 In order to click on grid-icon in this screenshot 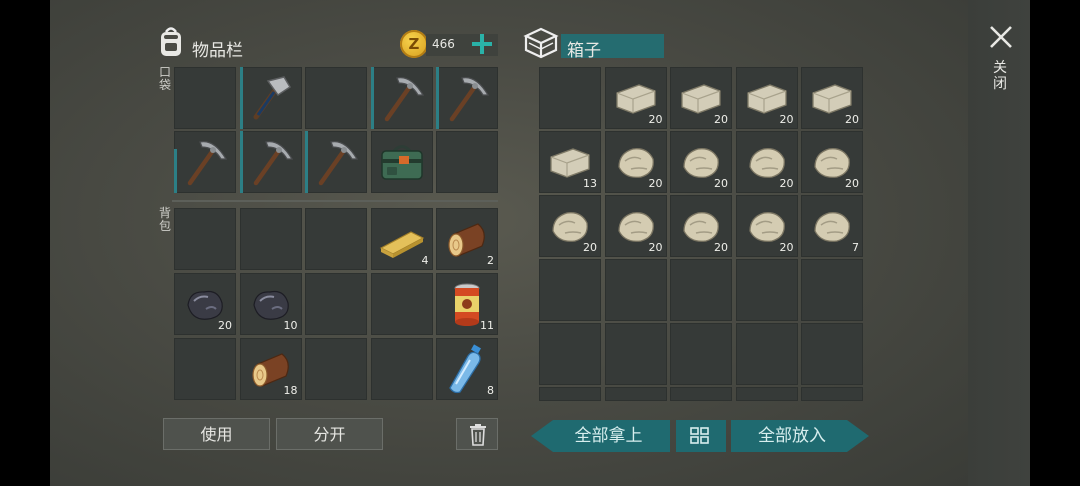, I will do `click(699, 435)`.